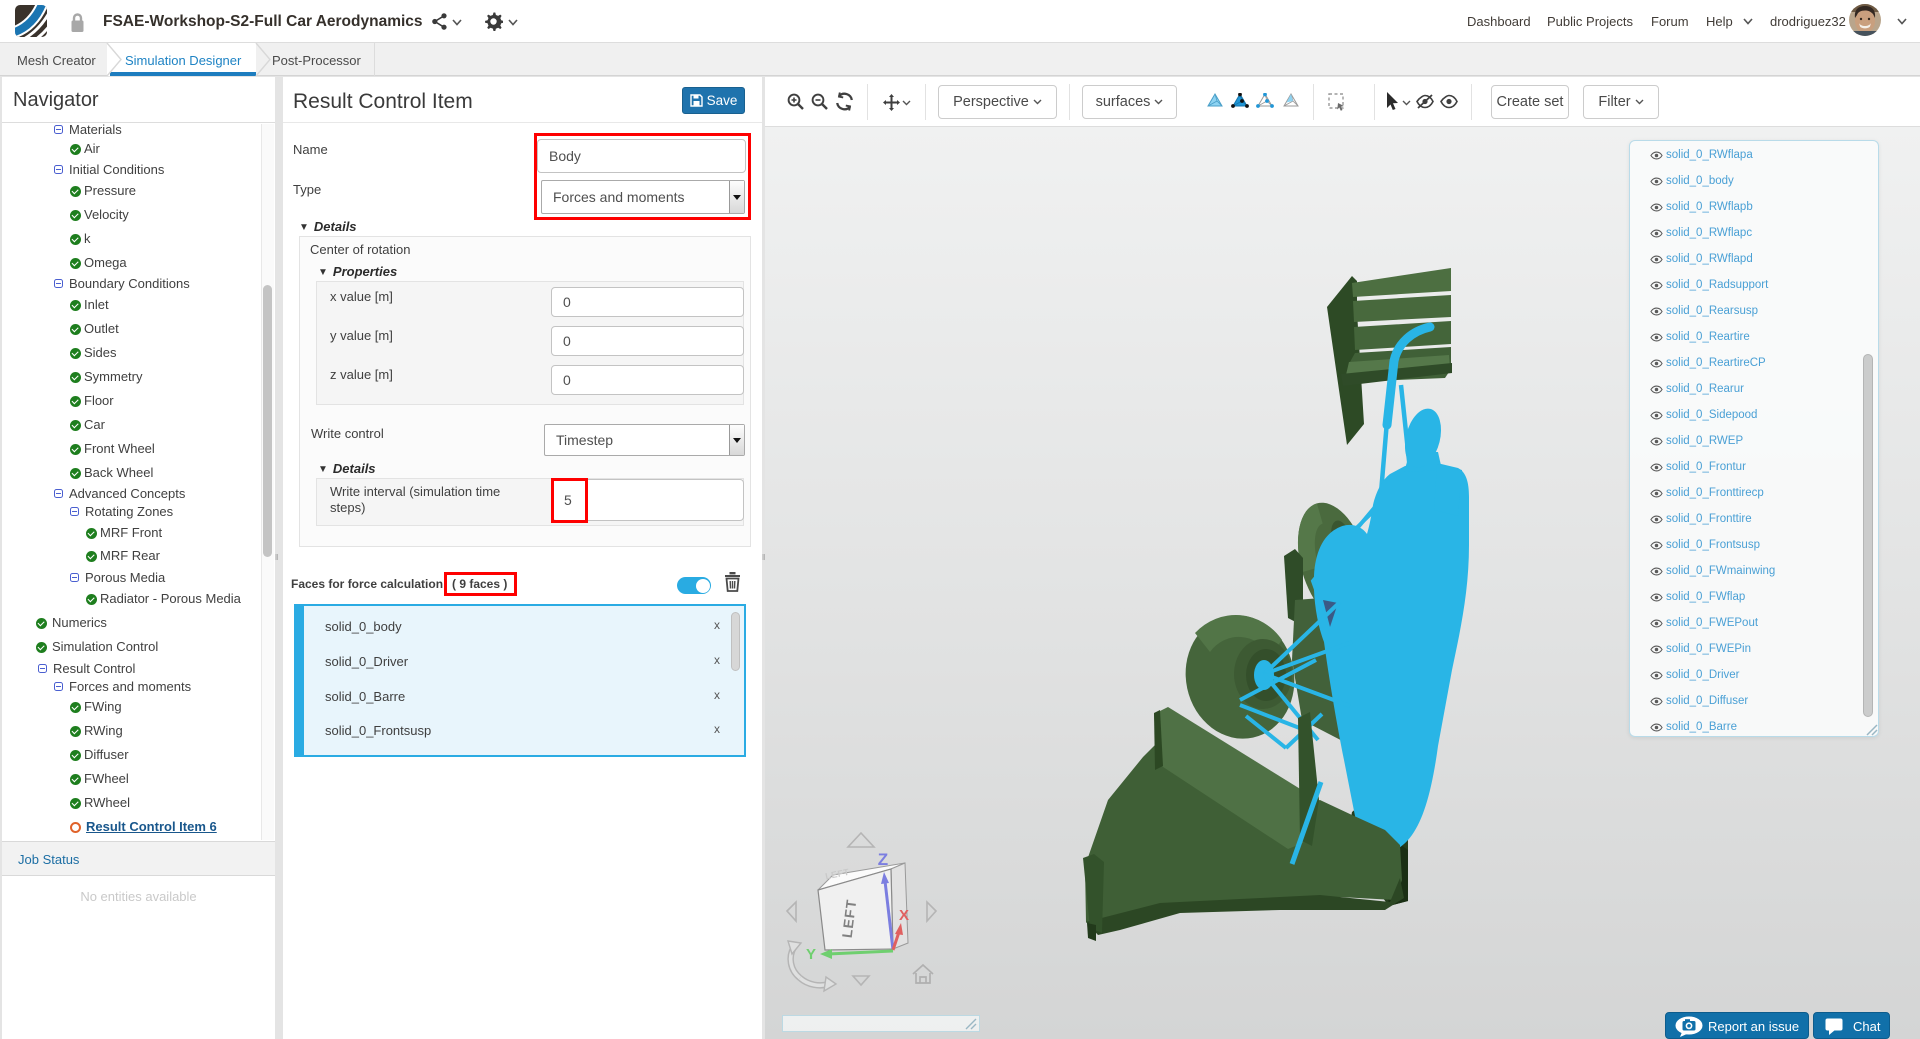 The height and width of the screenshot is (1039, 1920). Describe the element at coordinates (811, 954) in the screenshot. I see `svg-text: Y` at that location.